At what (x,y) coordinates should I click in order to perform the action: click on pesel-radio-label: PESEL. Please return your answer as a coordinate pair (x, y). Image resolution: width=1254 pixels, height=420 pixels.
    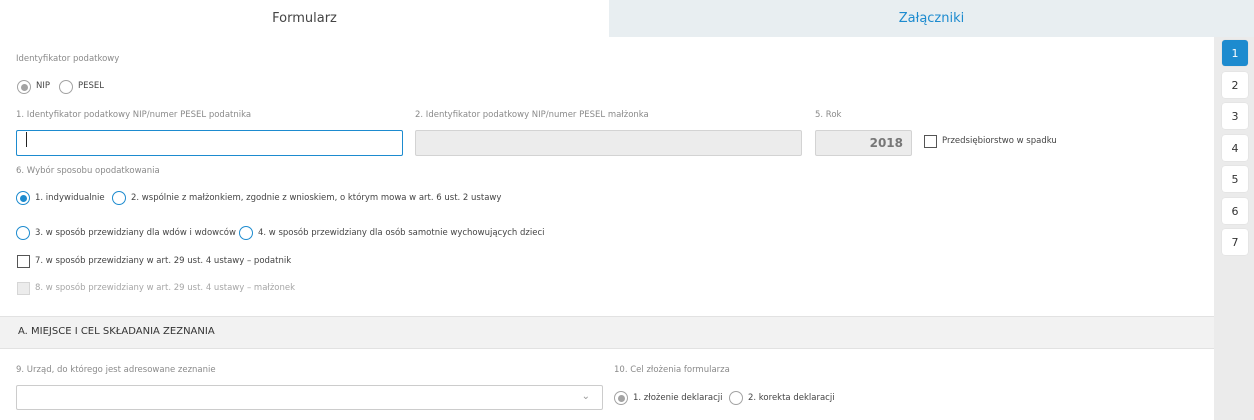
    Looking at the image, I should click on (91, 86).